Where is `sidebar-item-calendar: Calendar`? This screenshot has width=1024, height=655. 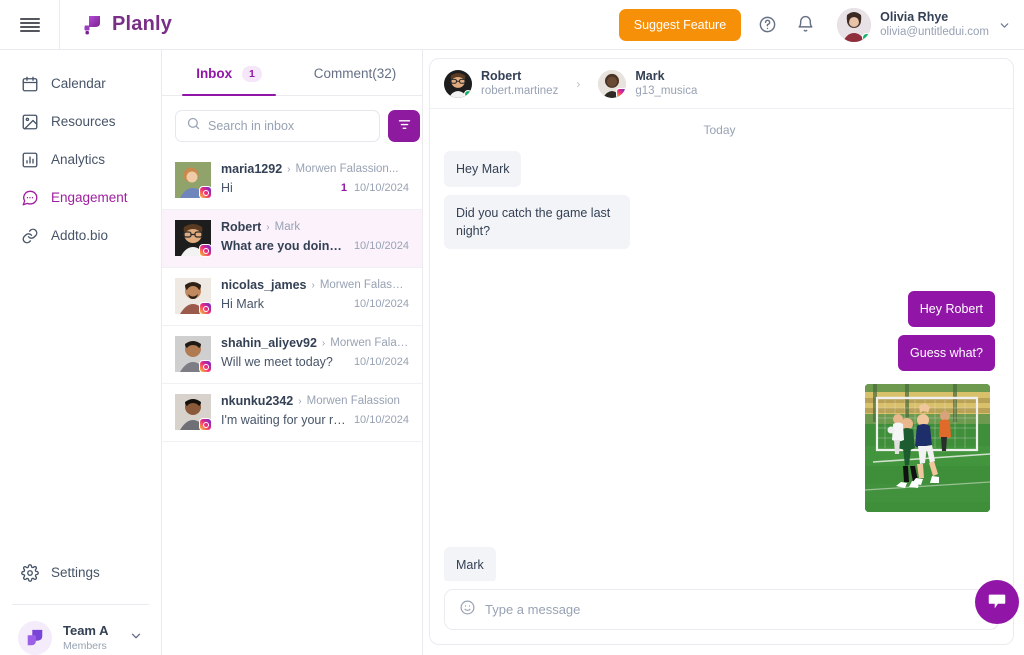 sidebar-item-calendar: Calendar is located at coordinates (80, 83).